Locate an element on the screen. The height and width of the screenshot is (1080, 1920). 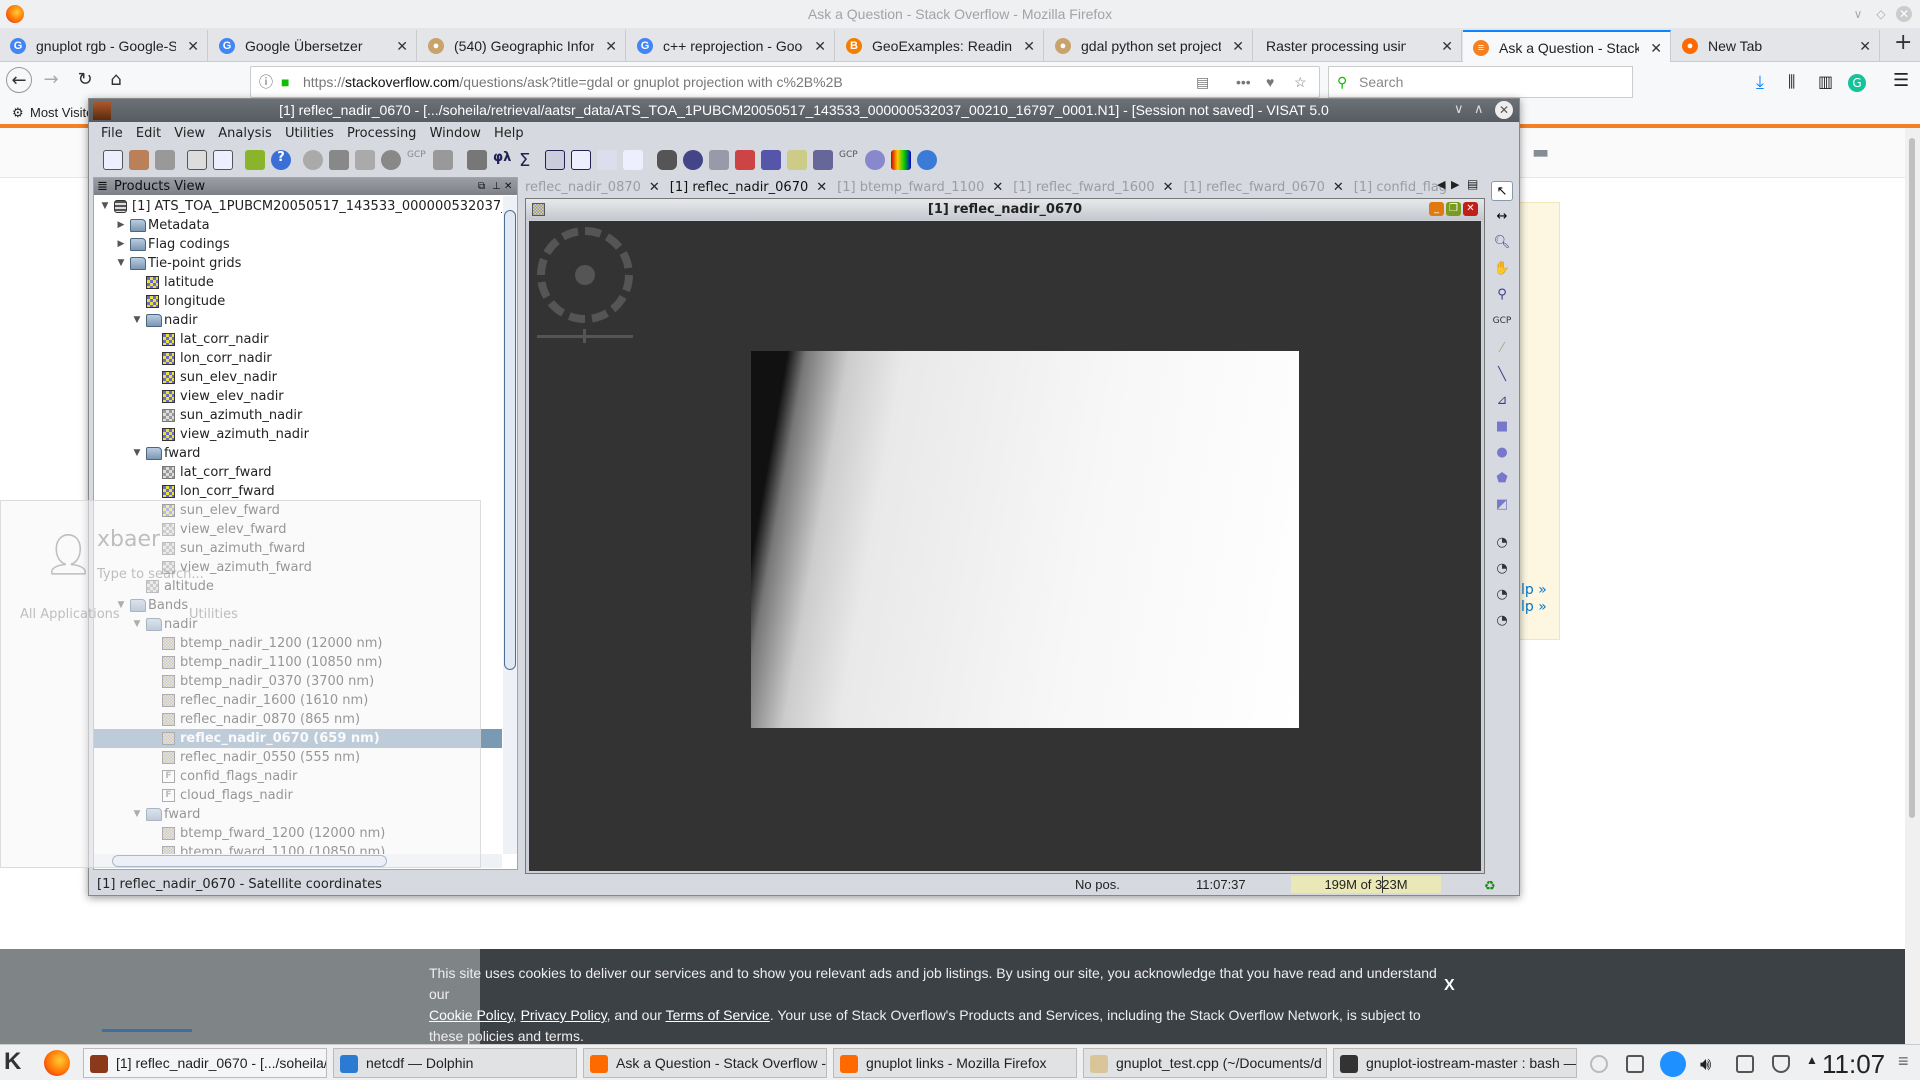
grammarly-icon: G is located at coordinates (1857, 83).